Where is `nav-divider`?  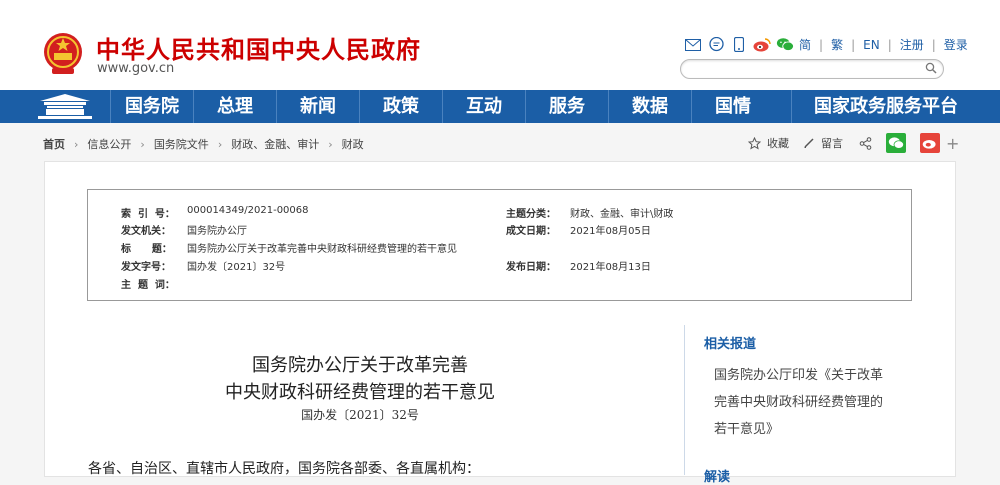
nav-divider is located at coordinates (791, 106).